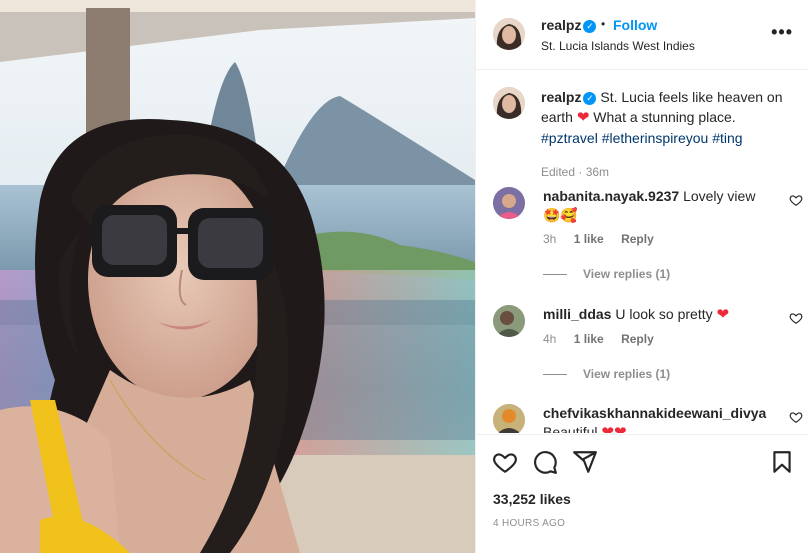 This screenshot has height=553, width=808. Describe the element at coordinates (655, 138) in the screenshot. I see `hashtag-link: #letherinspireyou` at that location.